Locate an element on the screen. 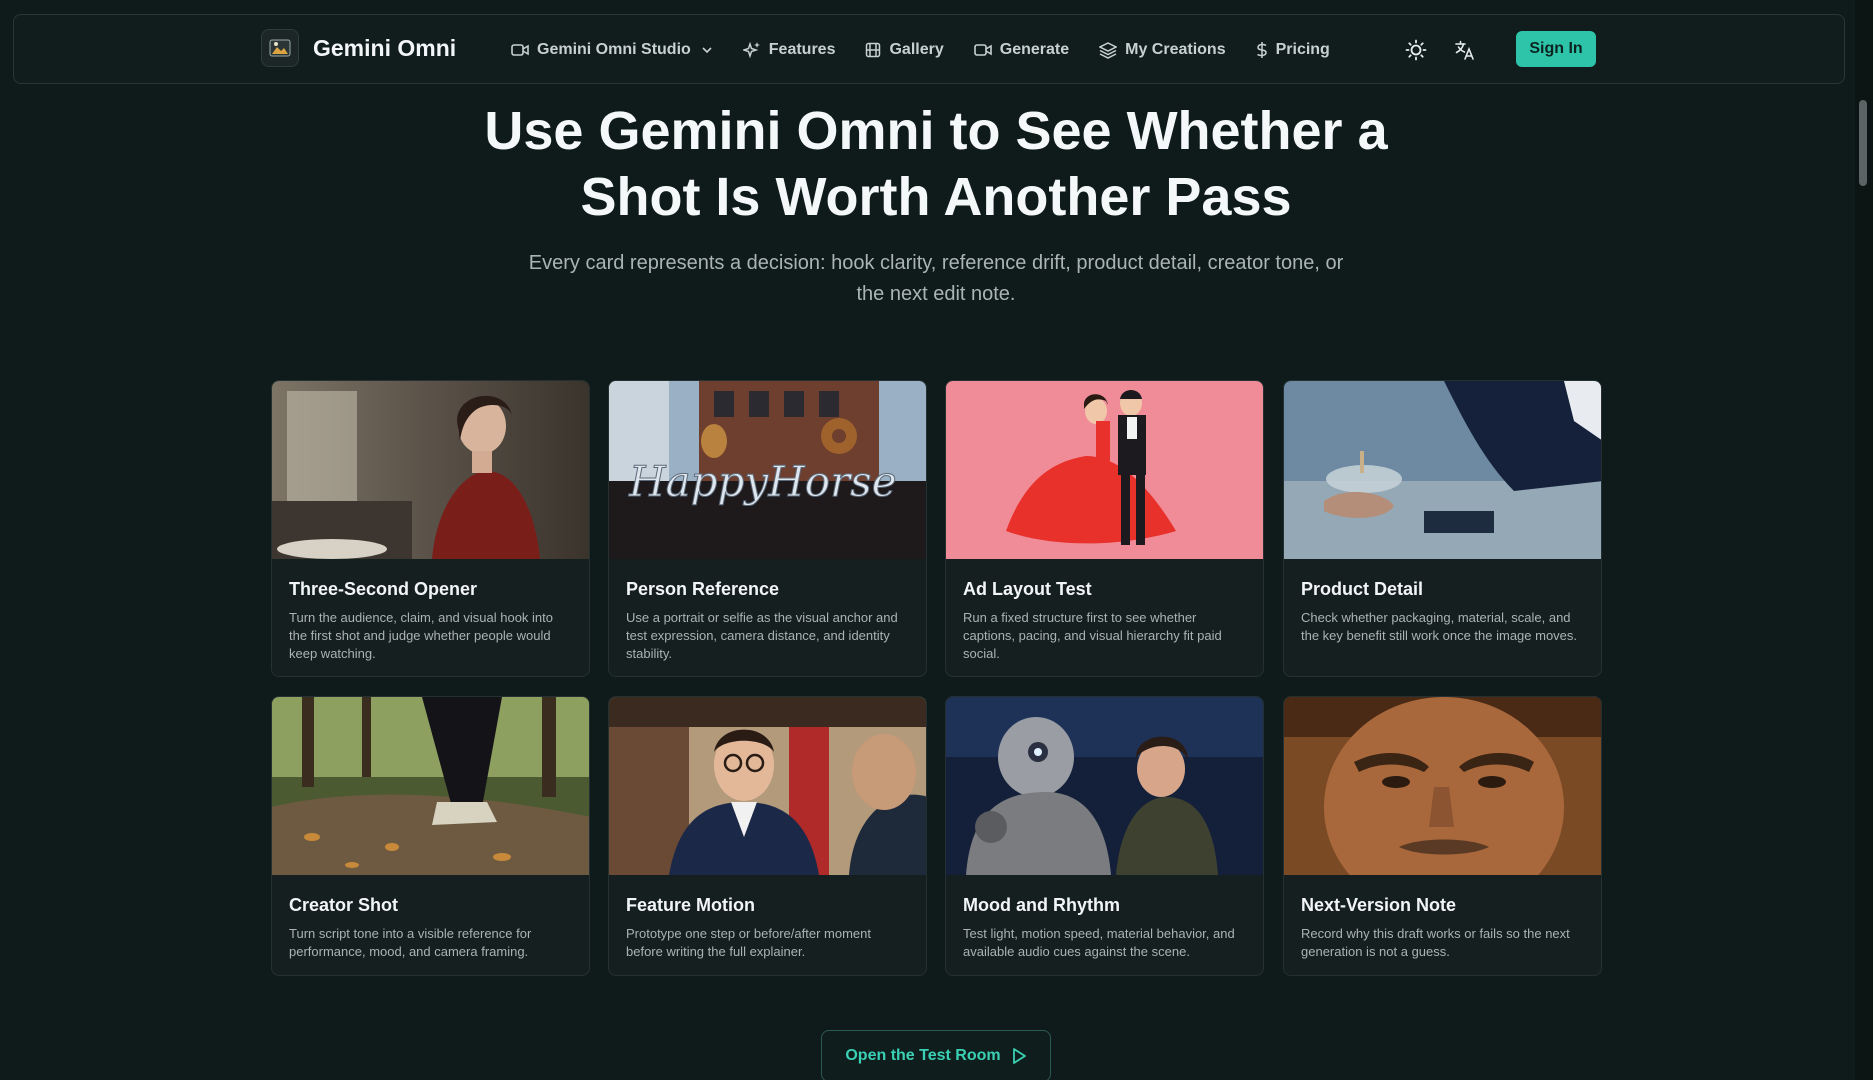 The width and height of the screenshot is (1873, 1080). nav-item-studio: Gemini Omni Studio is located at coordinates (612, 50).